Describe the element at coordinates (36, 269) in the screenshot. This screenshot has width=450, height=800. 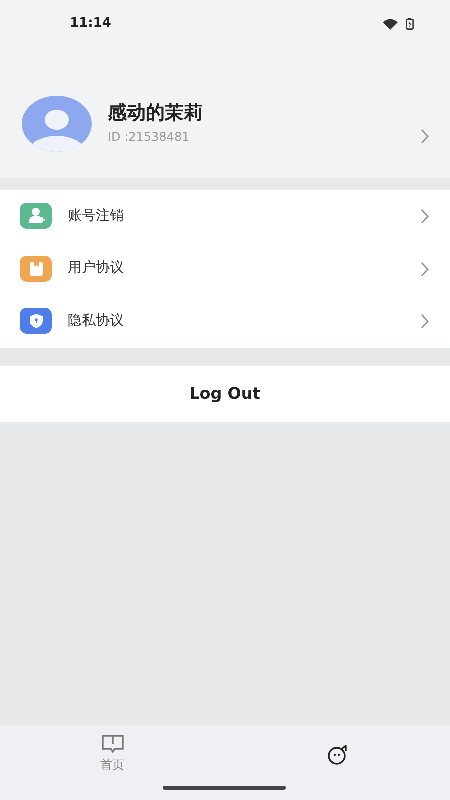
I see `document-icon` at that location.